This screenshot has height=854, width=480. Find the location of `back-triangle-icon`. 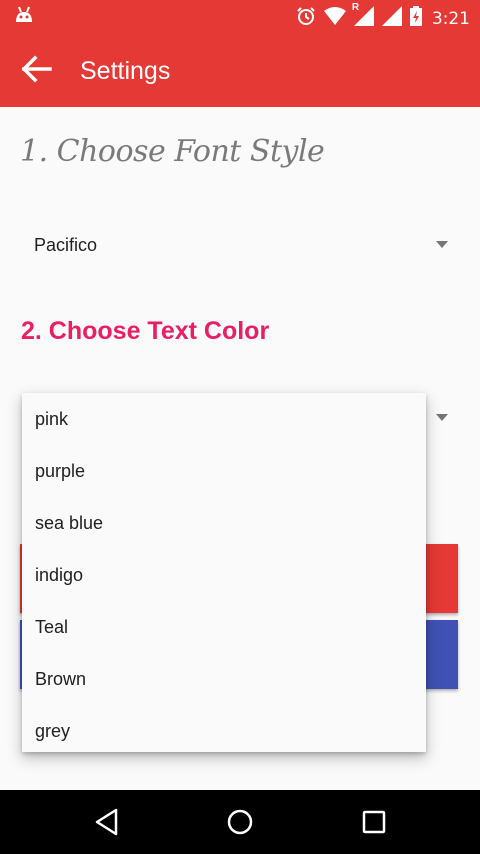

back-triangle-icon is located at coordinates (107, 824).